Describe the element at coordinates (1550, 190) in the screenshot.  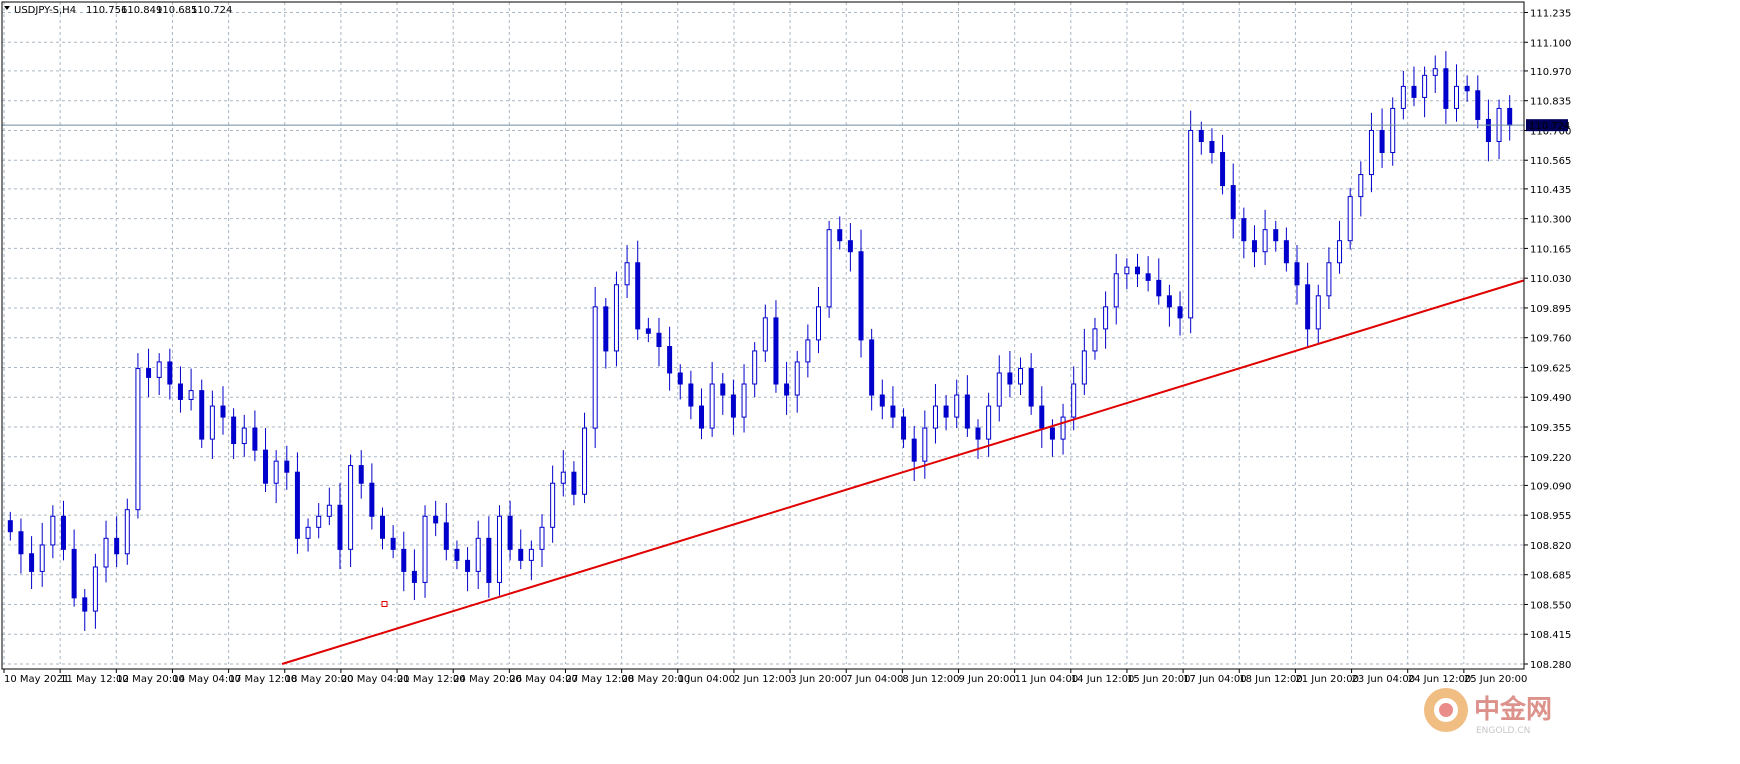
I see `y-tick-label: 110.435` at that location.